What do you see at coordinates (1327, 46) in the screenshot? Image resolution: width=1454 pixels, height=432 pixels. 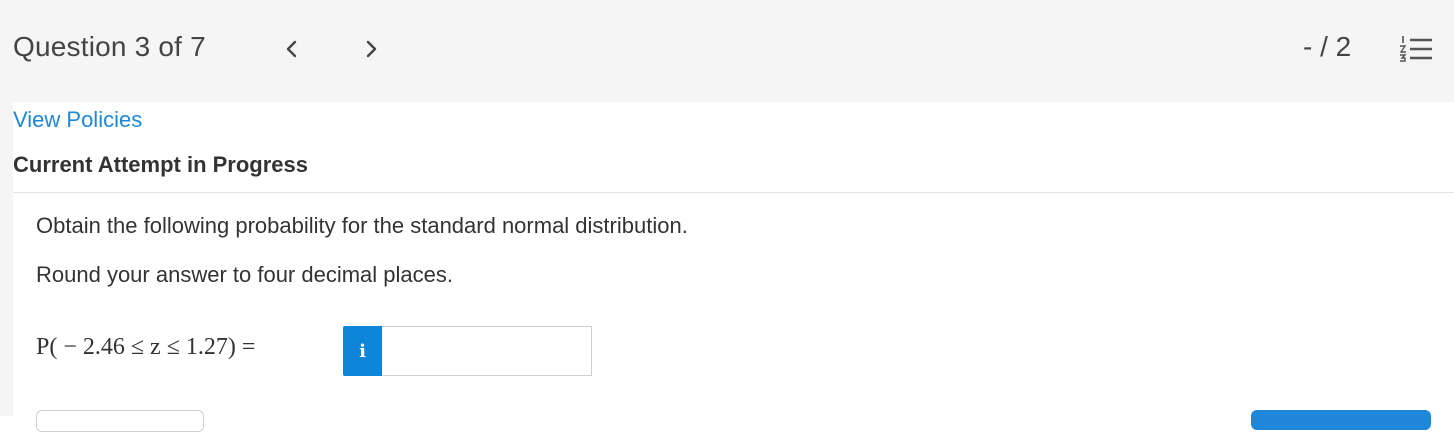 I see `question-score: - / 2` at bounding box center [1327, 46].